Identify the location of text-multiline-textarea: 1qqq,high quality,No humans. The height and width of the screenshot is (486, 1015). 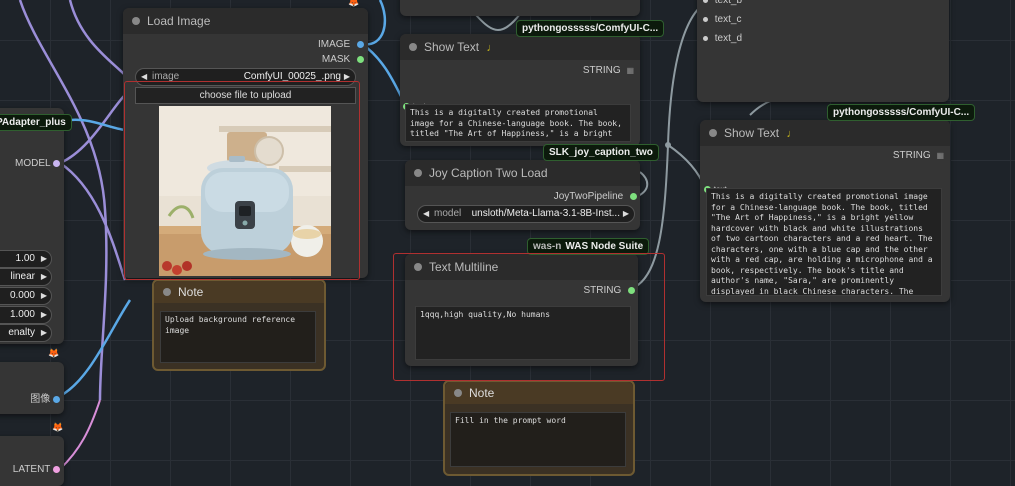
(523, 333).